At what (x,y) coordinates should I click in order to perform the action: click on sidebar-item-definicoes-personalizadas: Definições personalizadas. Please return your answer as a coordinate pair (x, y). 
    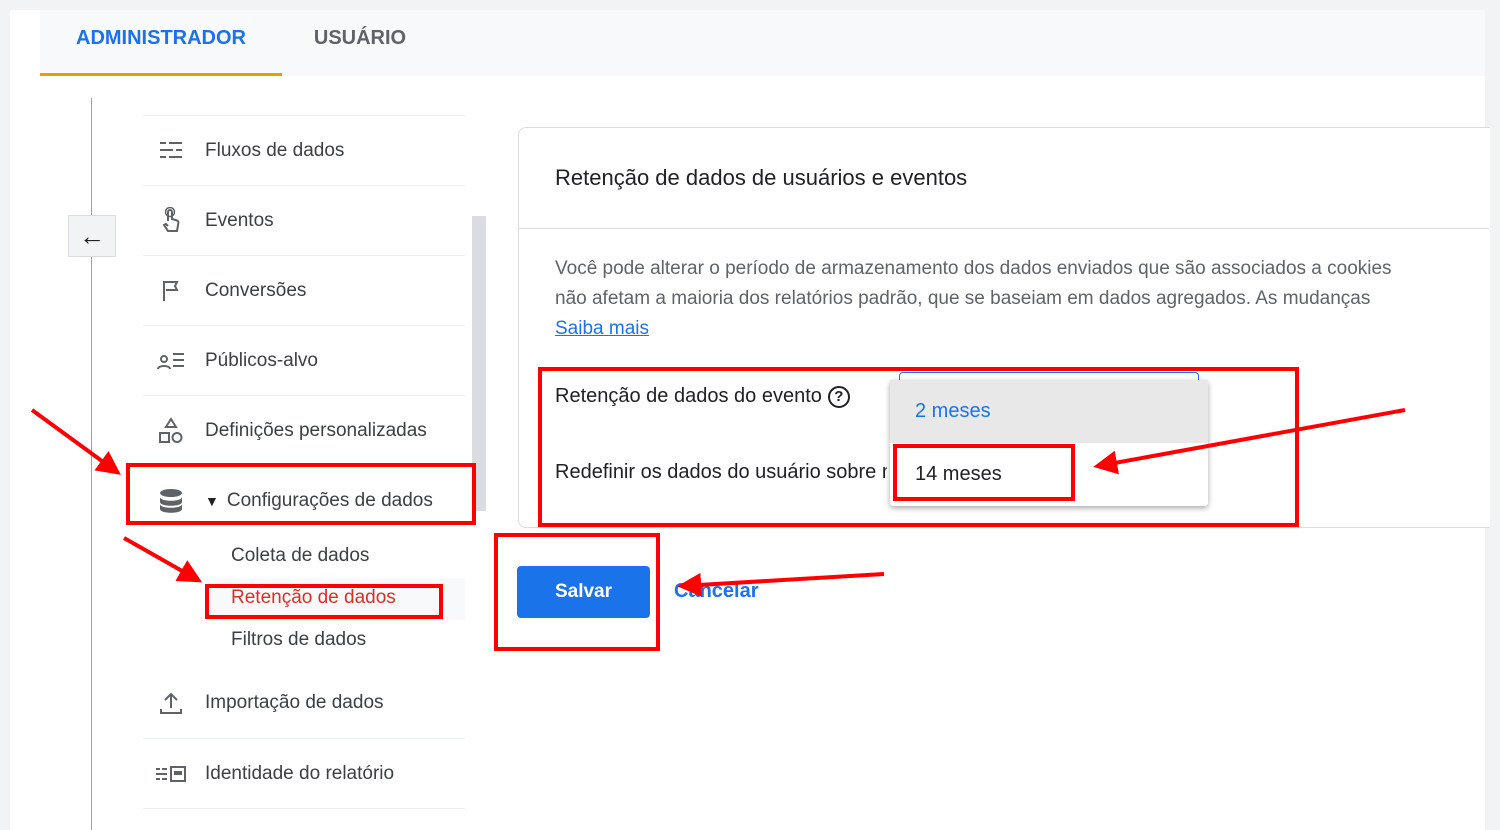
    Looking at the image, I should click on (304, 430).